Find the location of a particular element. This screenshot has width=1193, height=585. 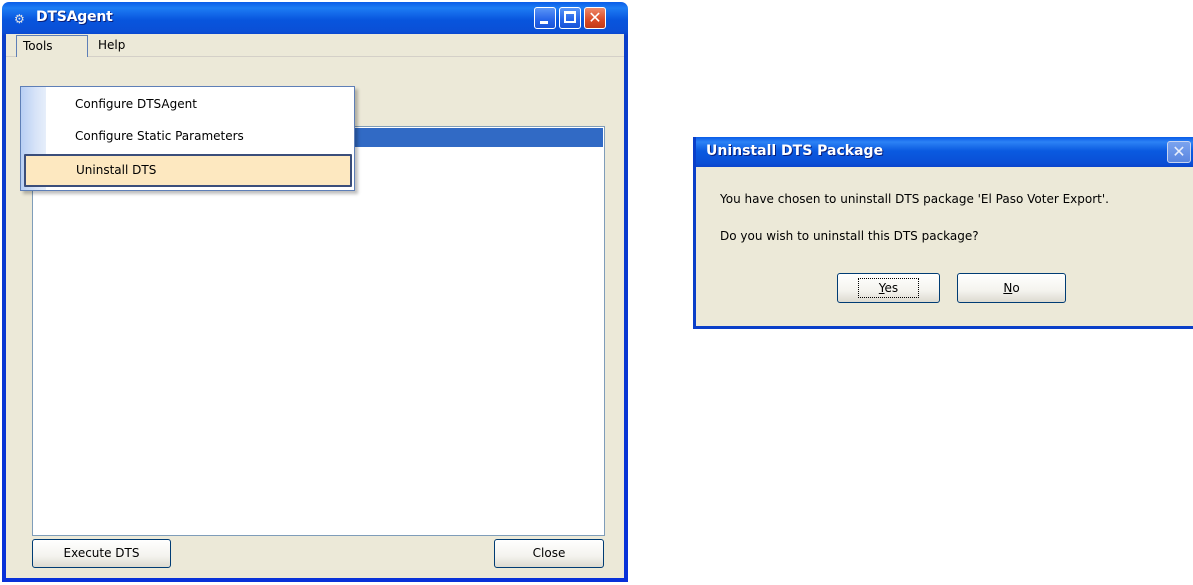

yes-button-label: Yes is located at coordinates (888, 288).